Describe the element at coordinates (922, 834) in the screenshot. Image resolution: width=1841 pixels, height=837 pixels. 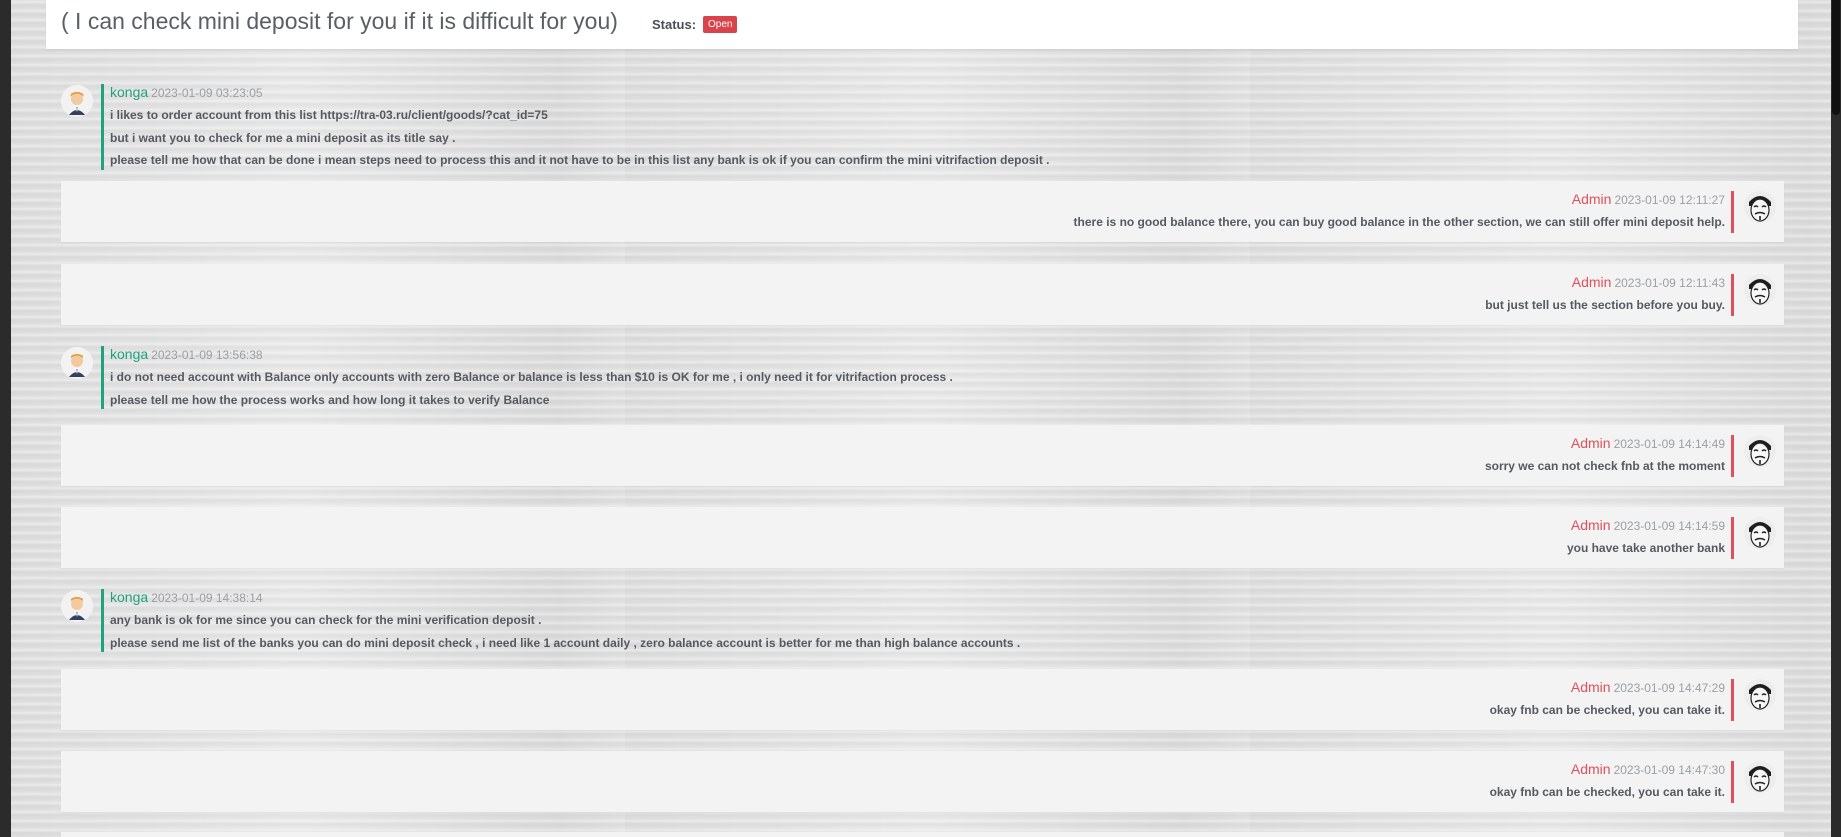
I see `next-message-edge` at that location.